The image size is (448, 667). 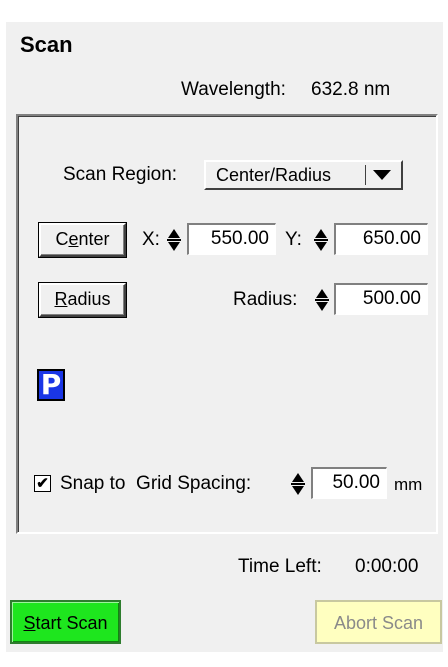 I want to click on x-spinner, so click(x=174, y=240).